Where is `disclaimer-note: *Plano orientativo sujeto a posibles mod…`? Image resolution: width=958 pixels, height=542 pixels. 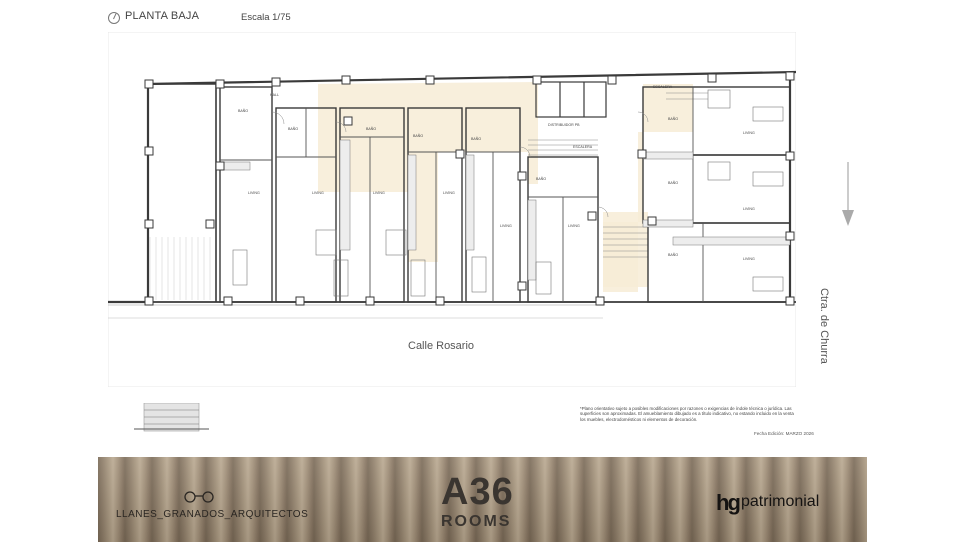 disclaimer-note: *Plano orientativo sujeto a posibles mod… is located at coordinates (687, 414).